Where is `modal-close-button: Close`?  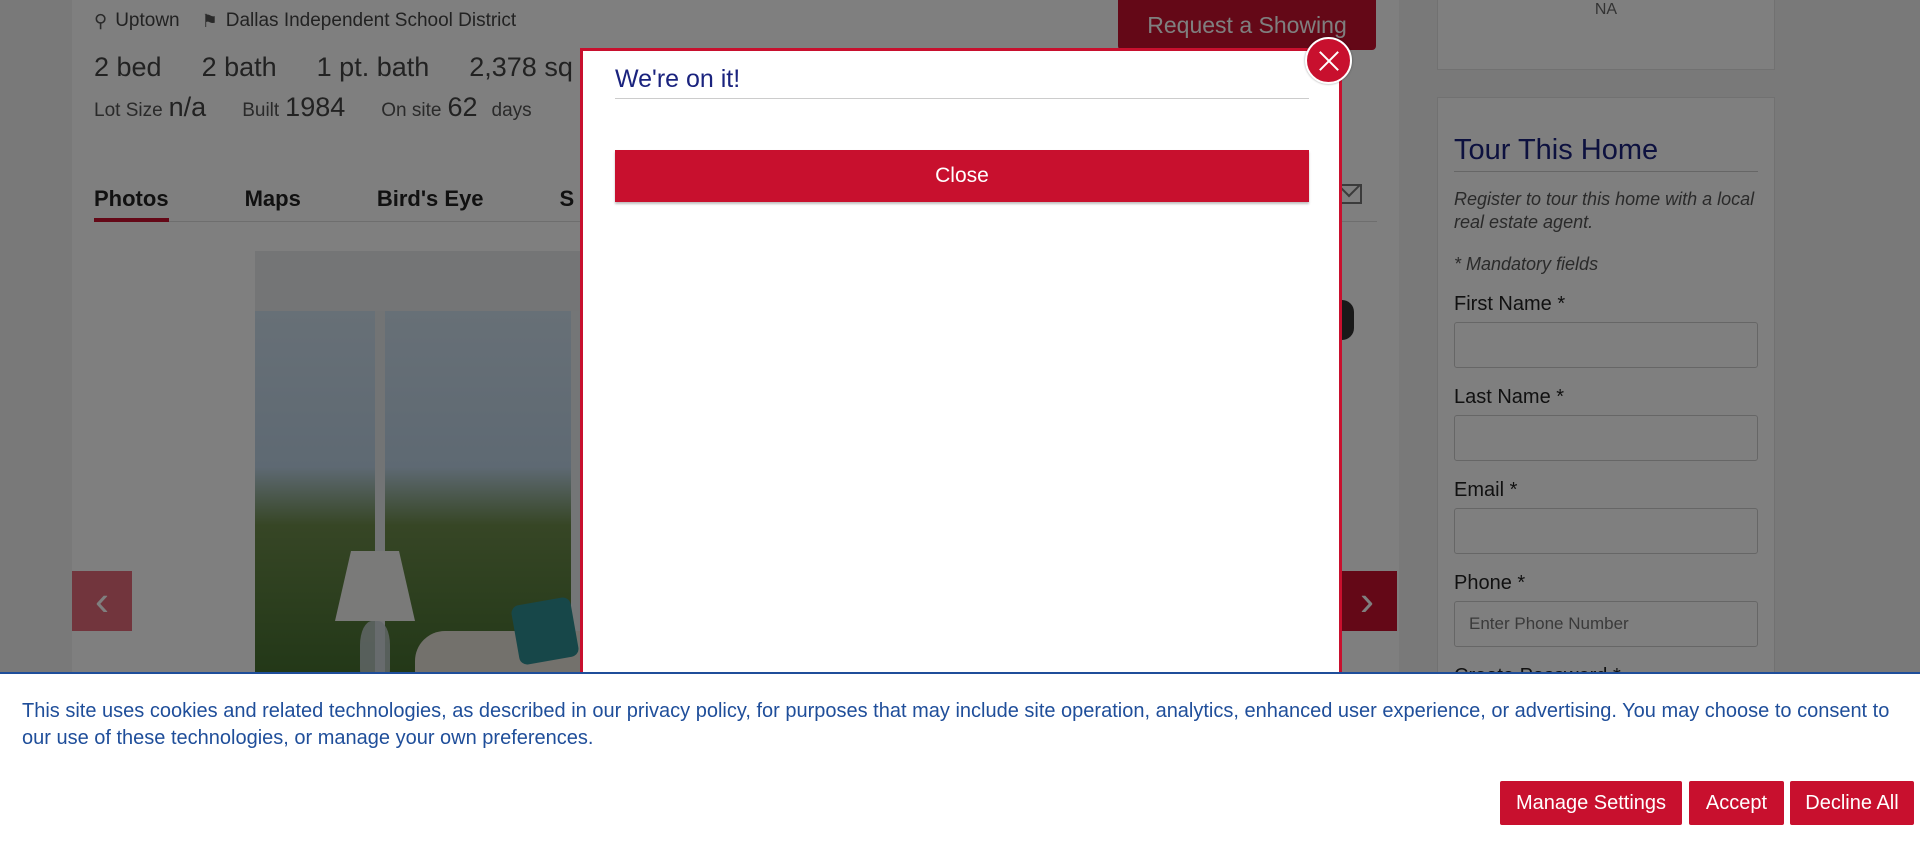
modal-close-button: Close is located at coordinates (962, 176).